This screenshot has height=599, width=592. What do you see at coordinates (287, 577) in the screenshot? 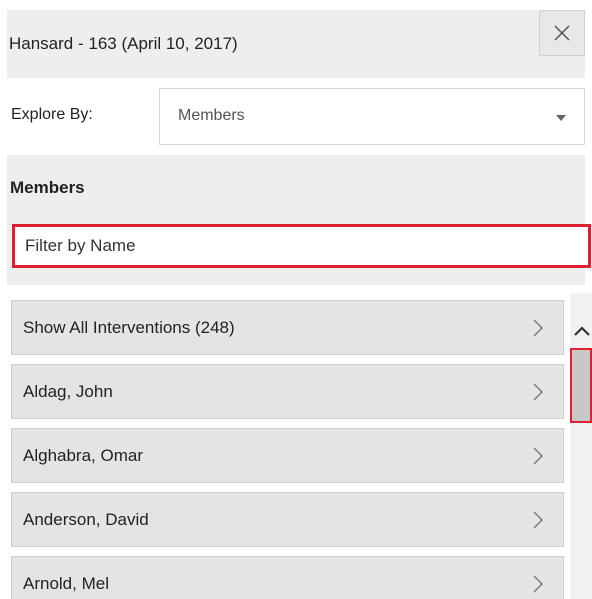
I see `list-item-member: Arnold, Mel` at bounding box center [287, 577].